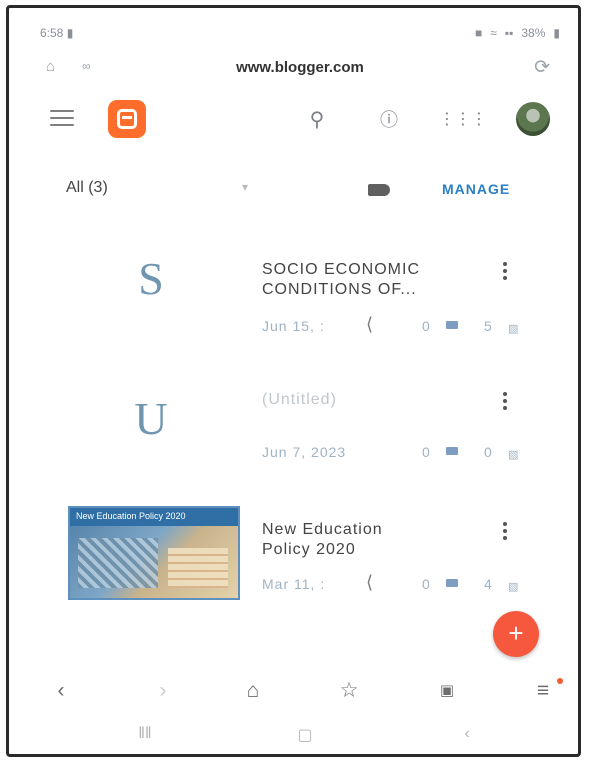 The width and height of the screenshot is (593, 764). I want to click on post-title: New Education Policy 2020, so click(372, 540).